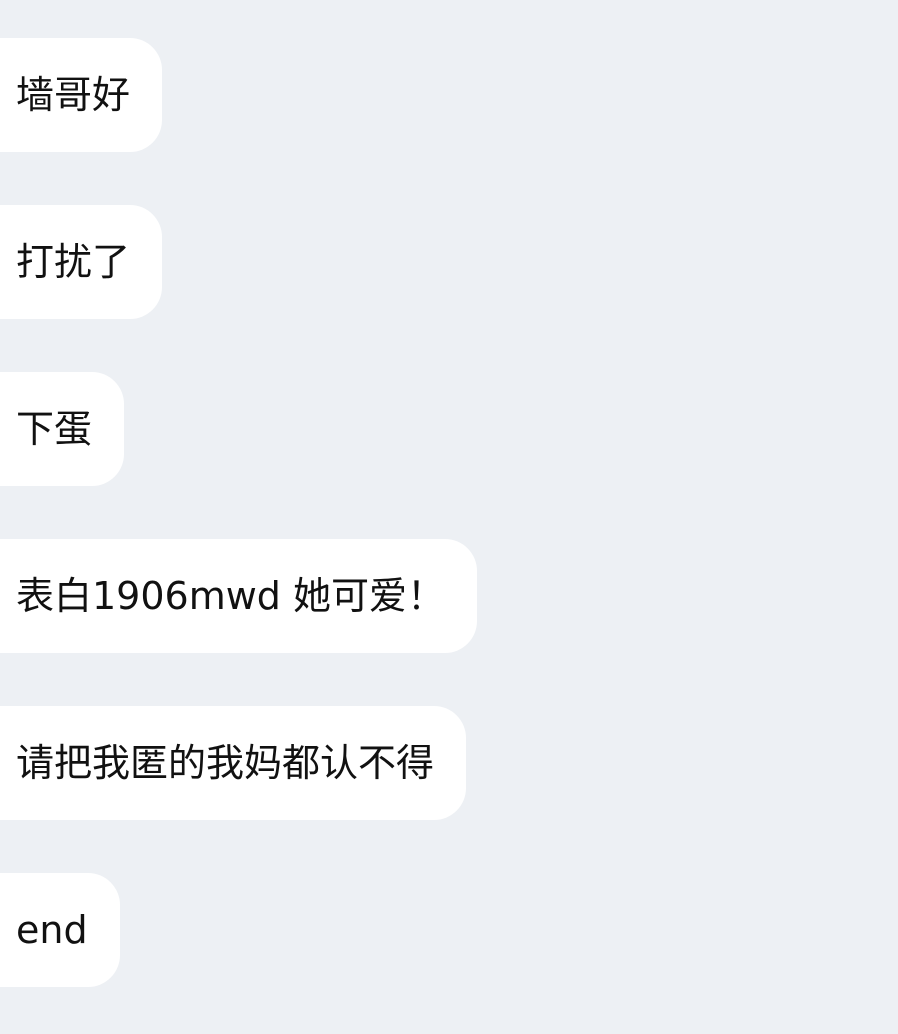 Image resolution: width=898 pixels, height=1034 pixels. I want to click on message-bubble: 墙哥好, so click(81, 95).